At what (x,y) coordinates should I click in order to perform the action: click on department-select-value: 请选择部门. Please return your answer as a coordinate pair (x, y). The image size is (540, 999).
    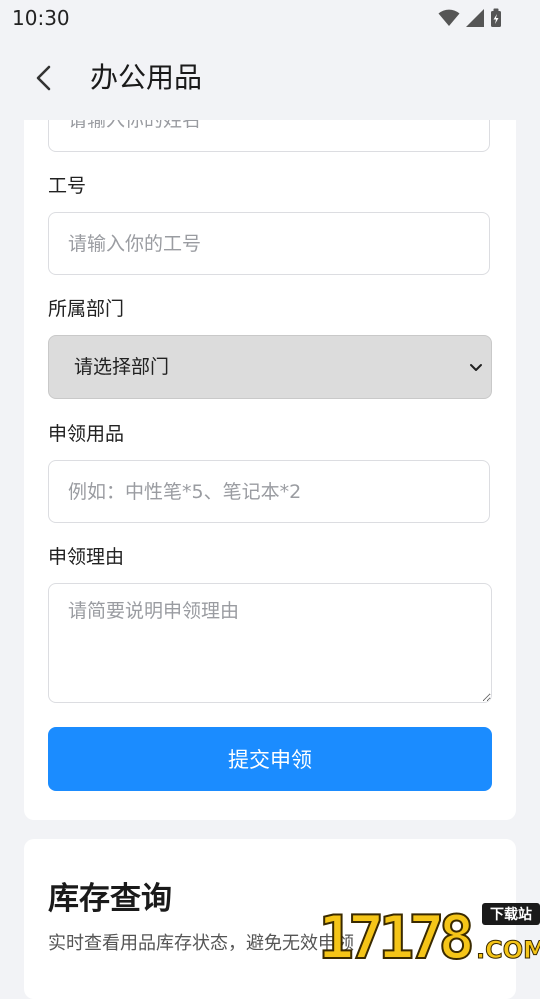
    Looking at the image, I should click on (122, 367).